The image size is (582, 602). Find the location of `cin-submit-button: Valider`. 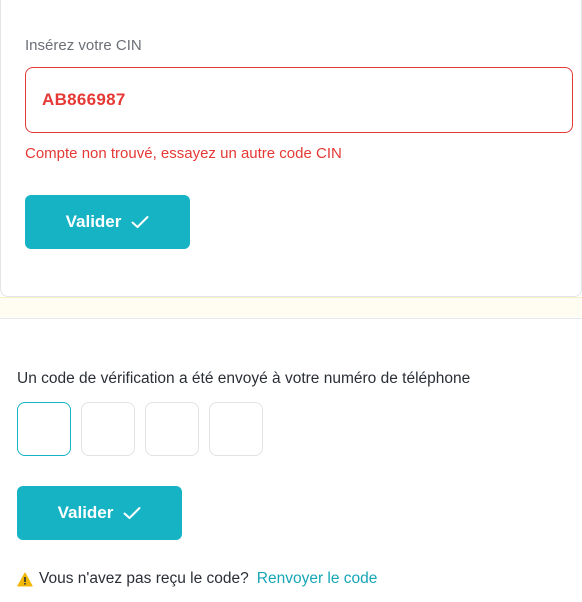

cin-submit-button: Valider is located at coordinates (107, 222).